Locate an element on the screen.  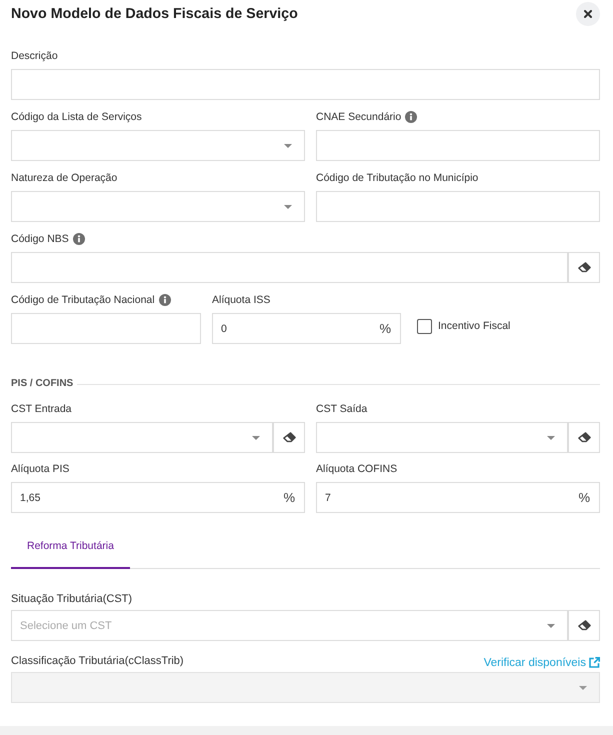
tab: Reforma Tributária is located at coordinates (70, 548).